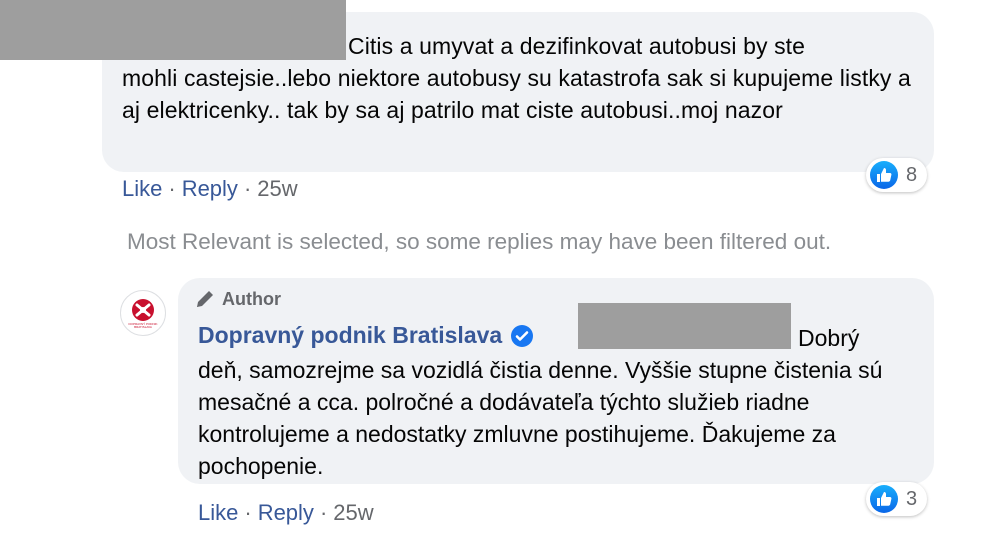 The height and width of the screenshot is (548, 1004). I want to click on page-avatar-text: DOPRAVNÝ PODNIK BRATISLAVA, so click(143, 325).